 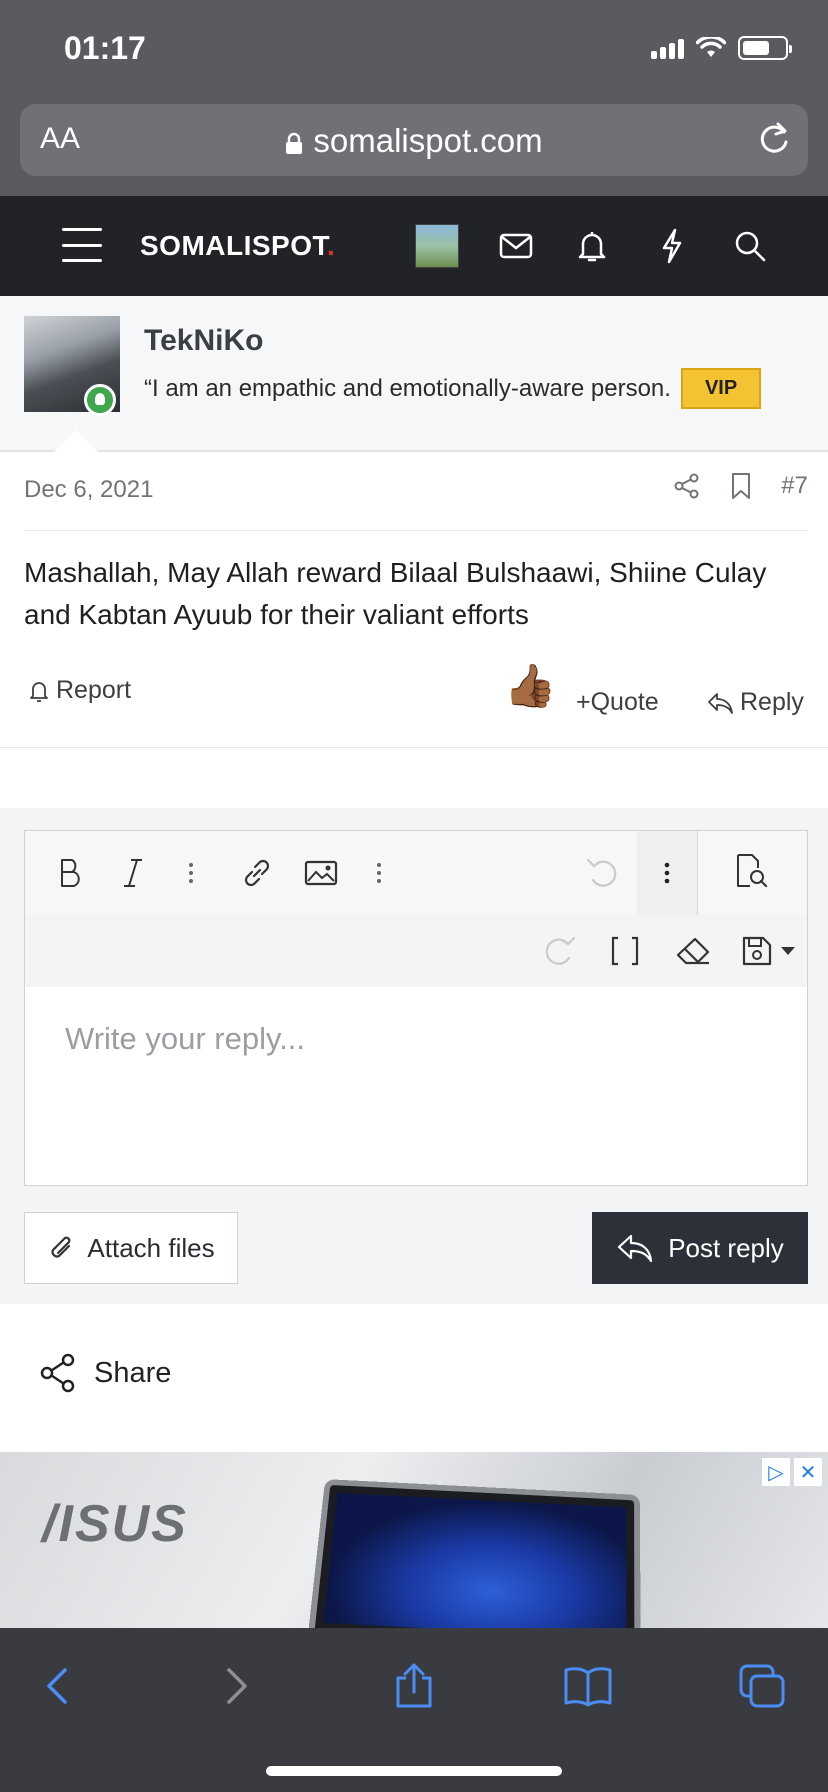 What do you see at coordinates (693, 951) in the screenshot?
I see `eraser-icon` at bounding box center [693, 951].